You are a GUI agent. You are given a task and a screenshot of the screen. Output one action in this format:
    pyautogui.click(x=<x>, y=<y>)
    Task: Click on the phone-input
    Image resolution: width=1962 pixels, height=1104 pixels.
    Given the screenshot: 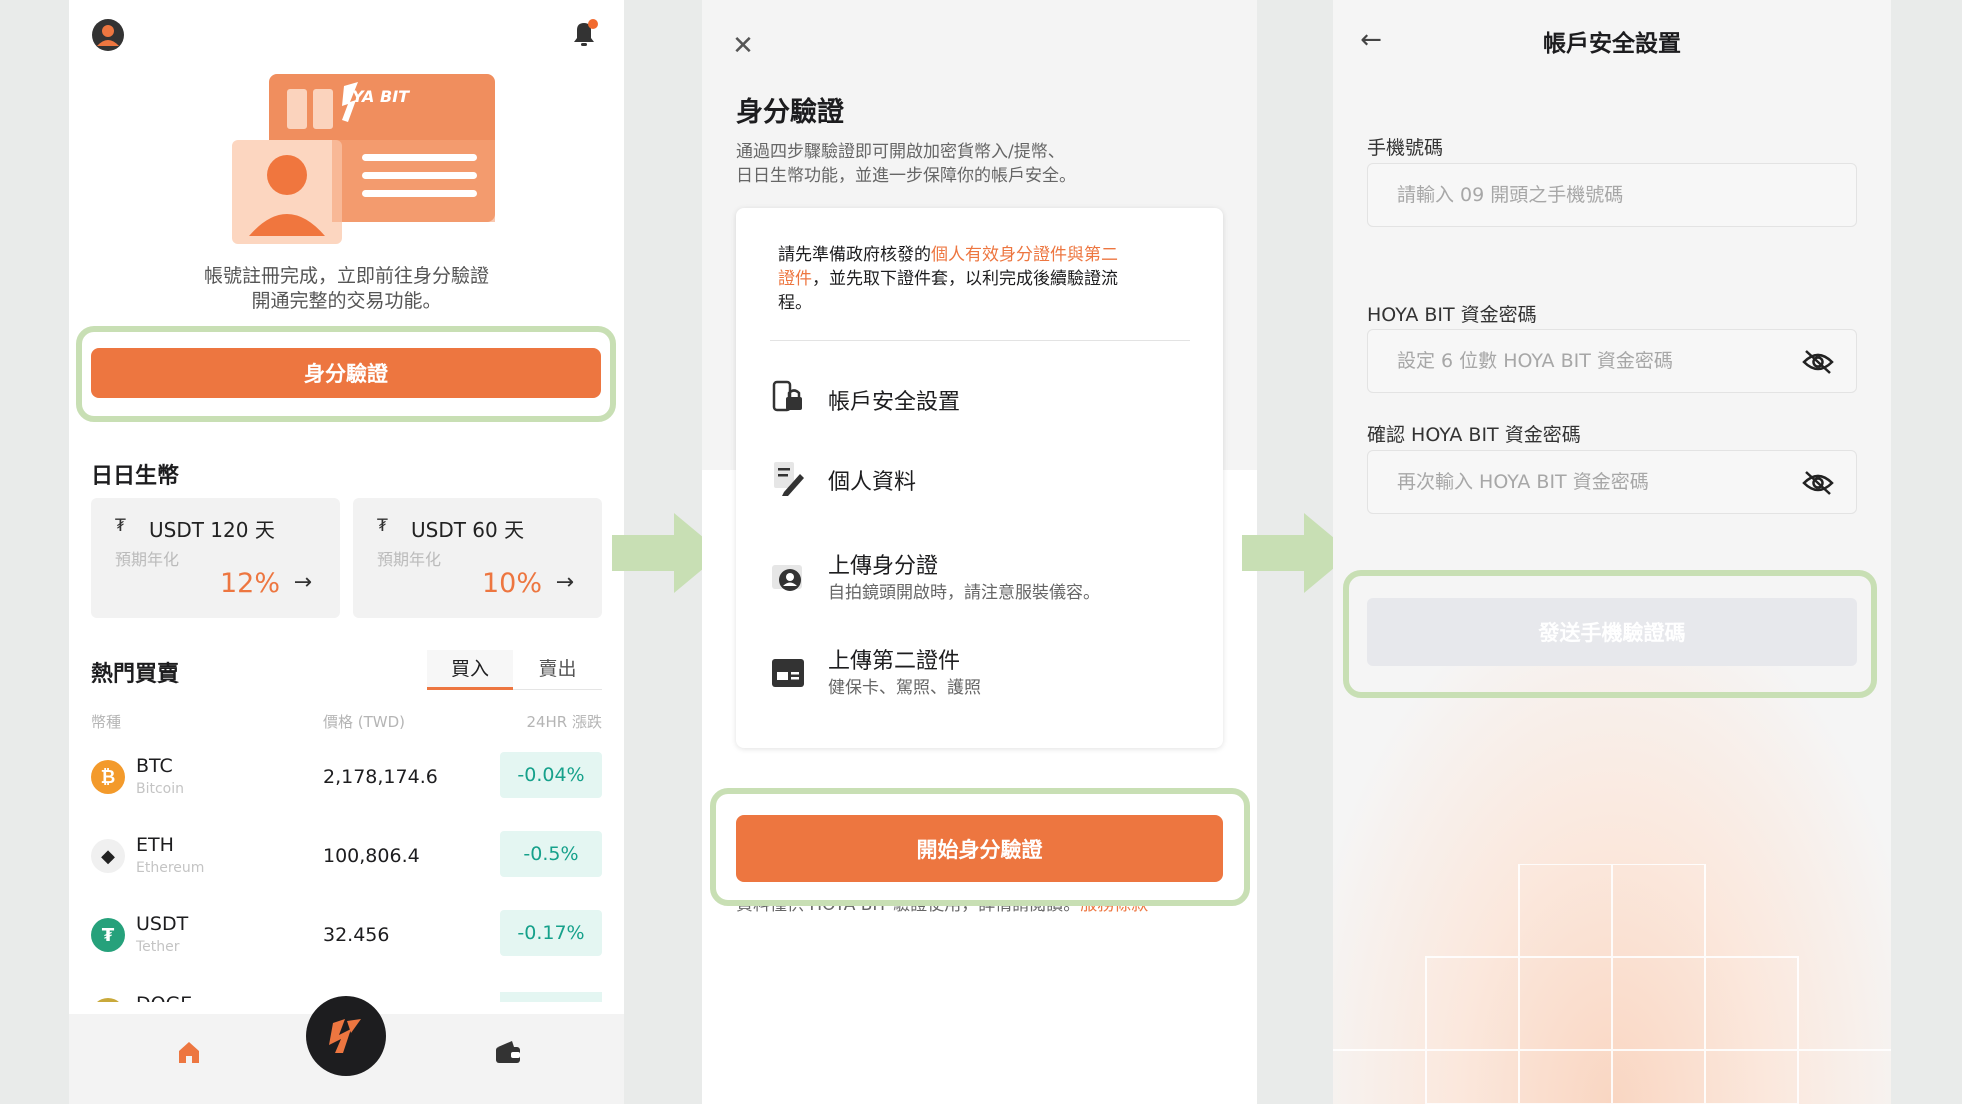 What is the action you would take?
    pyautogui.click(x=1612, y=195)
    